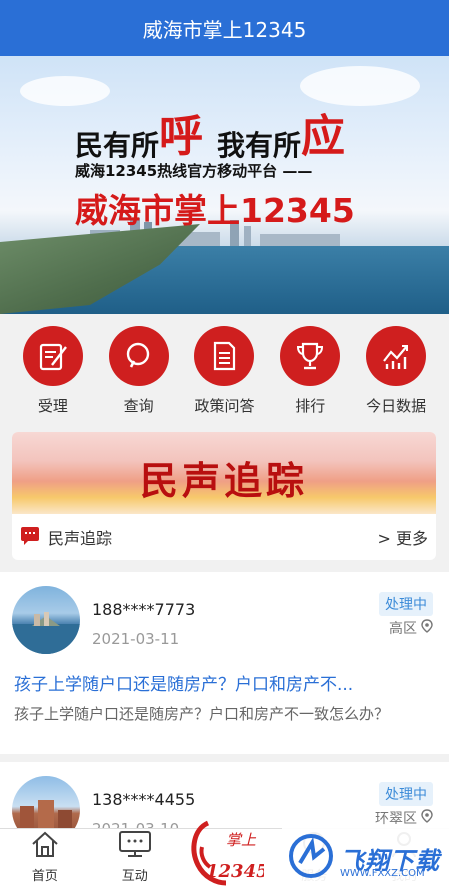 The image size is (449, 888). I want to click on tab-home: 首页, so click(45, 858).